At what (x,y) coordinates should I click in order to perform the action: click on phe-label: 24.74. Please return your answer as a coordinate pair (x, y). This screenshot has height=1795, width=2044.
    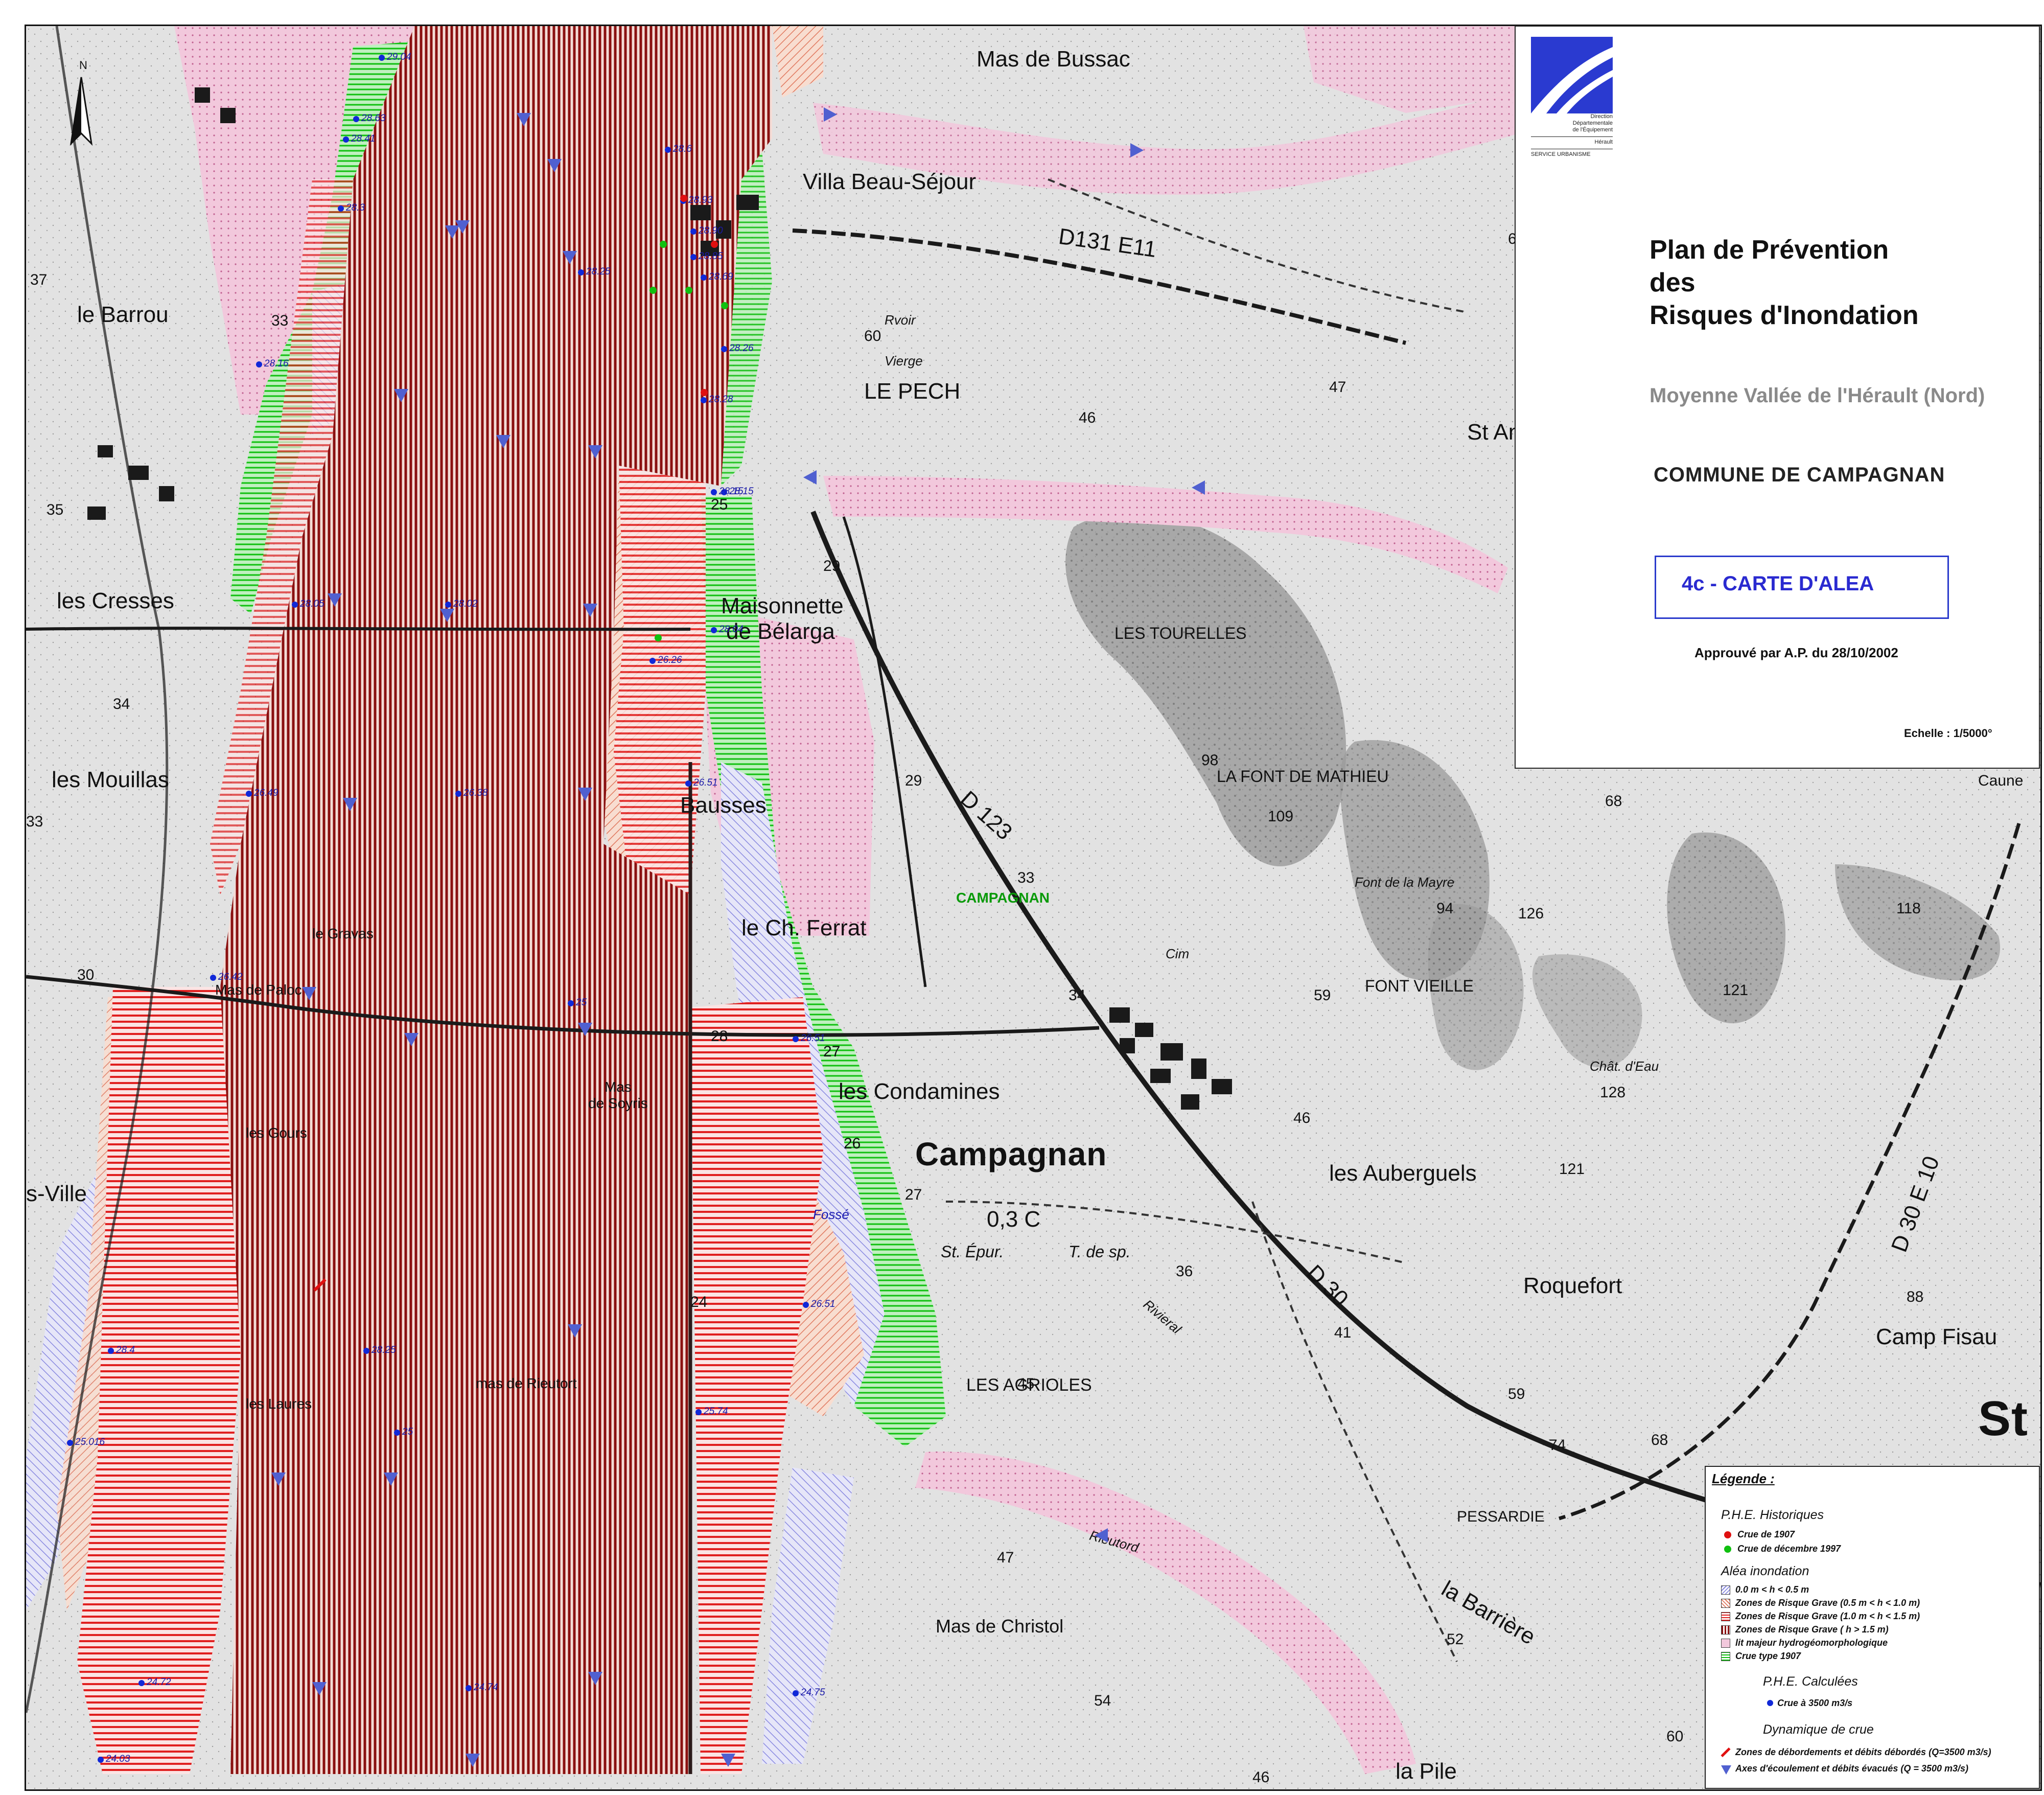
    Looking at the image, I should click on (486, 1687).